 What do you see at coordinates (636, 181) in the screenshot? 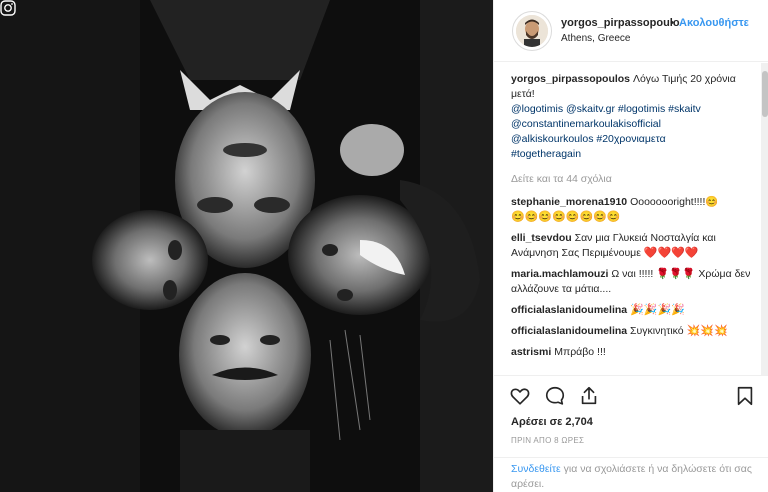
I see `load-more-comments: Δείτε και τα 44 σχόλια` at bounding box center [636, 181].